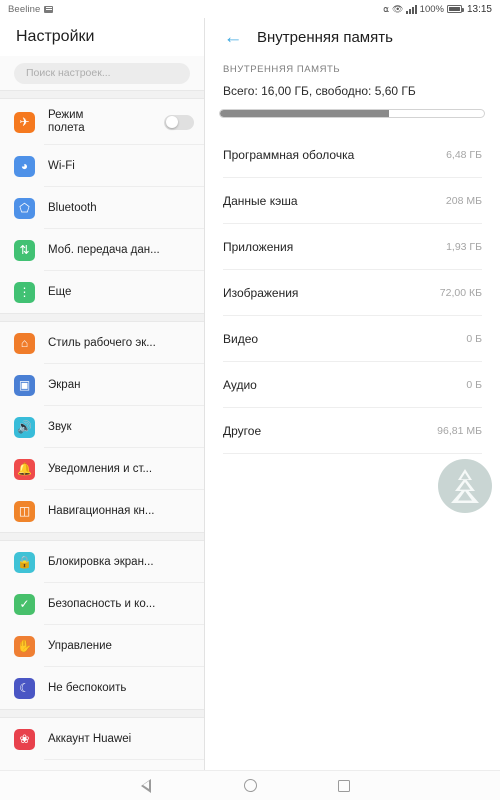 This screenshot has height=800, width=500. What do you see at coordinates (352, 339) in the screenshot?
I see `storage-row-video: Видео 0 Б` at bounding box center [352, 339].